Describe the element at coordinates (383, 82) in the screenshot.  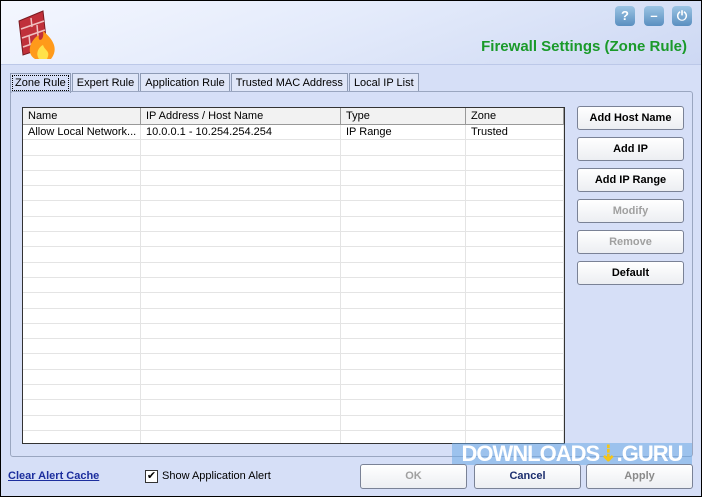
I see `tab-local-ip-list: Local IP List` at that location.